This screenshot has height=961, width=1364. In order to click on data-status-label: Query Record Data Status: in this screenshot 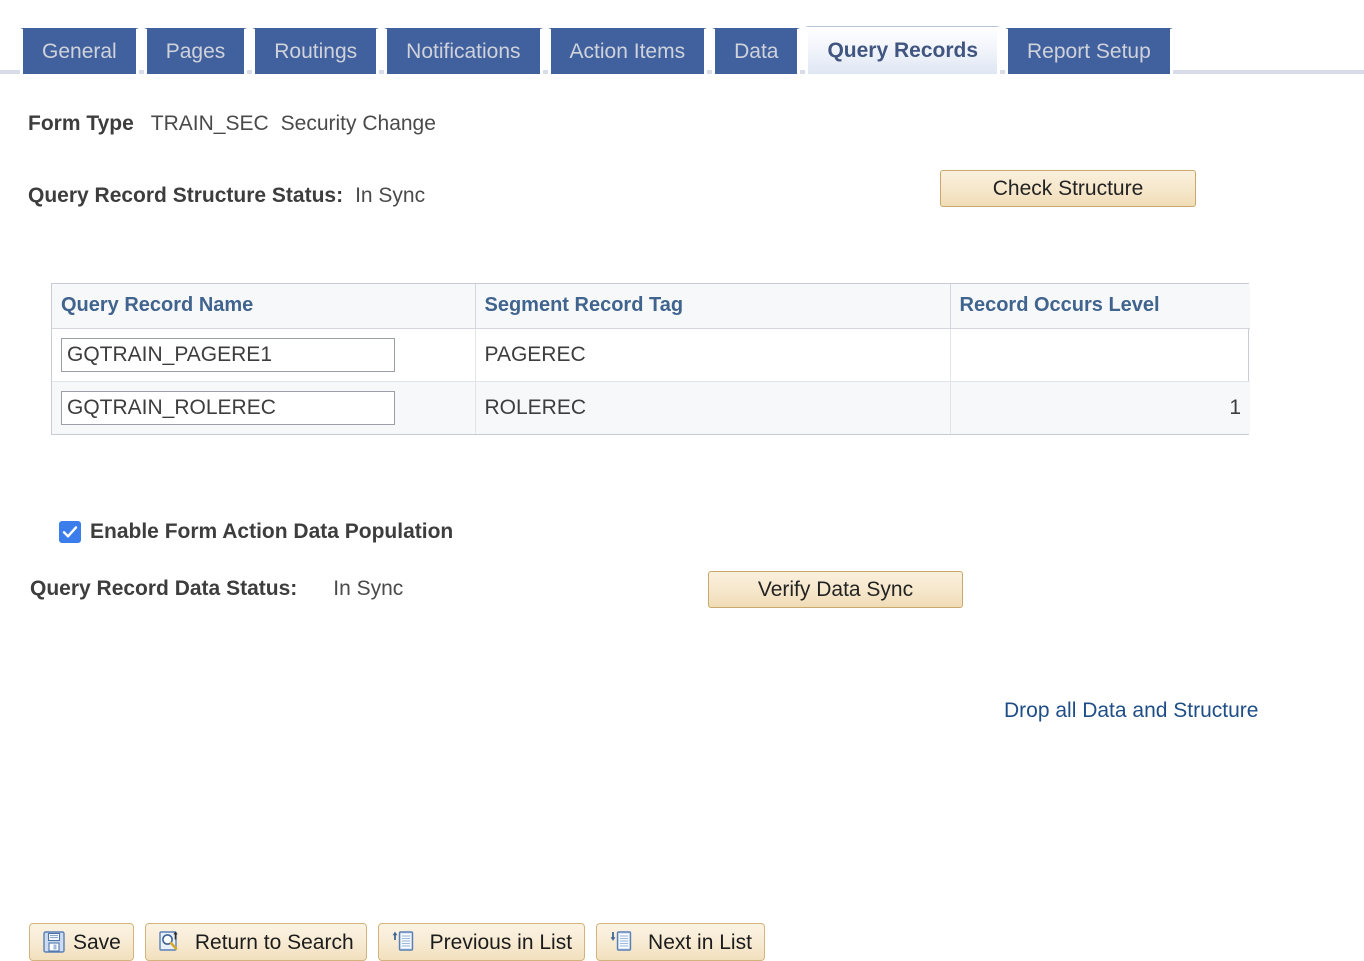, I will do `click(164, 588)`.